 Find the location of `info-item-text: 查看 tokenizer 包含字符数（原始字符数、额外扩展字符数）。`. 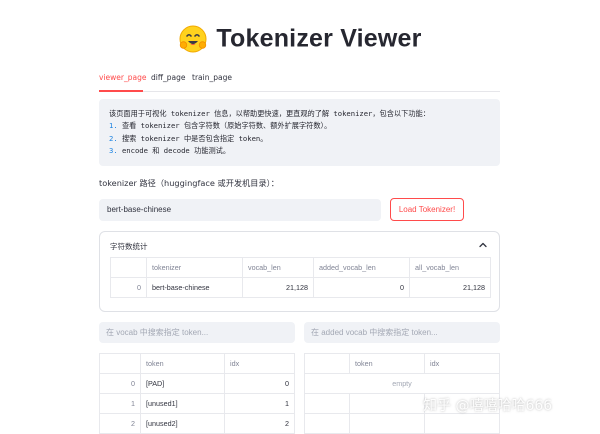

info-item-text: 查看 tokenizer 包含字符数（原始字符数、额外扩展字符数）。 is located at coordinates (226, 126).